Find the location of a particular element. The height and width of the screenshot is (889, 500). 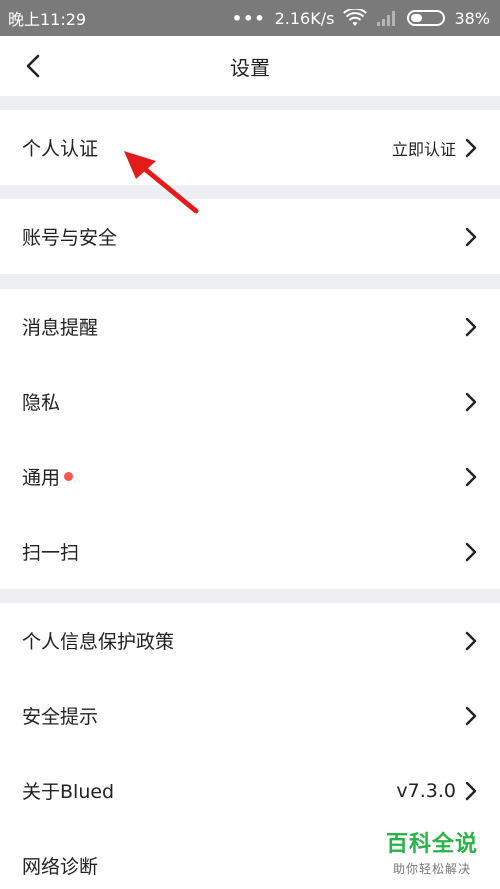

battery-icon is located at coordinates (426, 18).